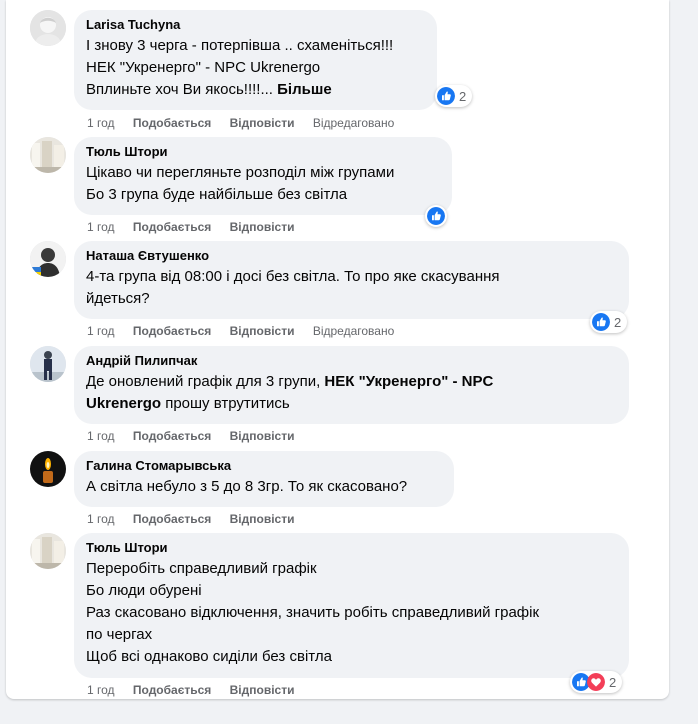  I want to click on see-more-link: Більше, so click(304, 89).